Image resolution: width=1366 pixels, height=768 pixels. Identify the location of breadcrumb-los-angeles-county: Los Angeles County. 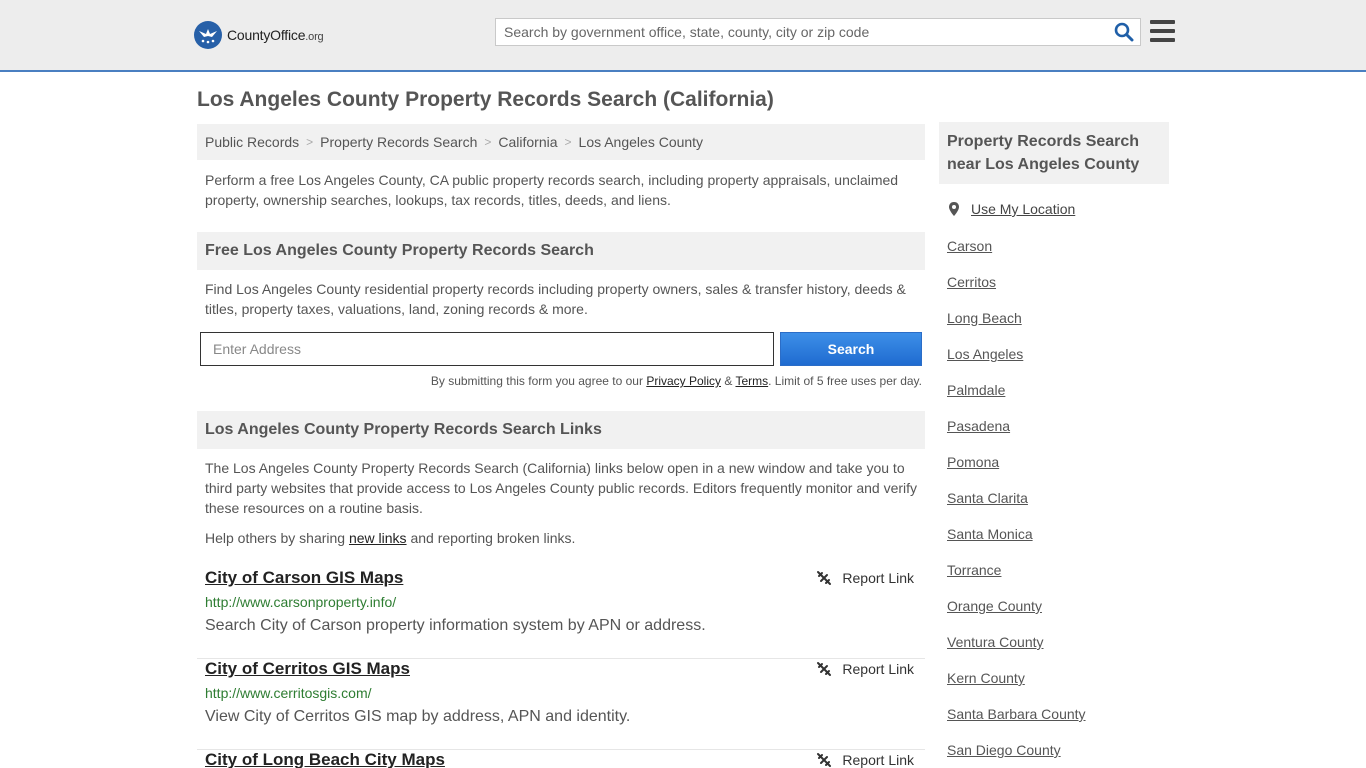
(641, 142).